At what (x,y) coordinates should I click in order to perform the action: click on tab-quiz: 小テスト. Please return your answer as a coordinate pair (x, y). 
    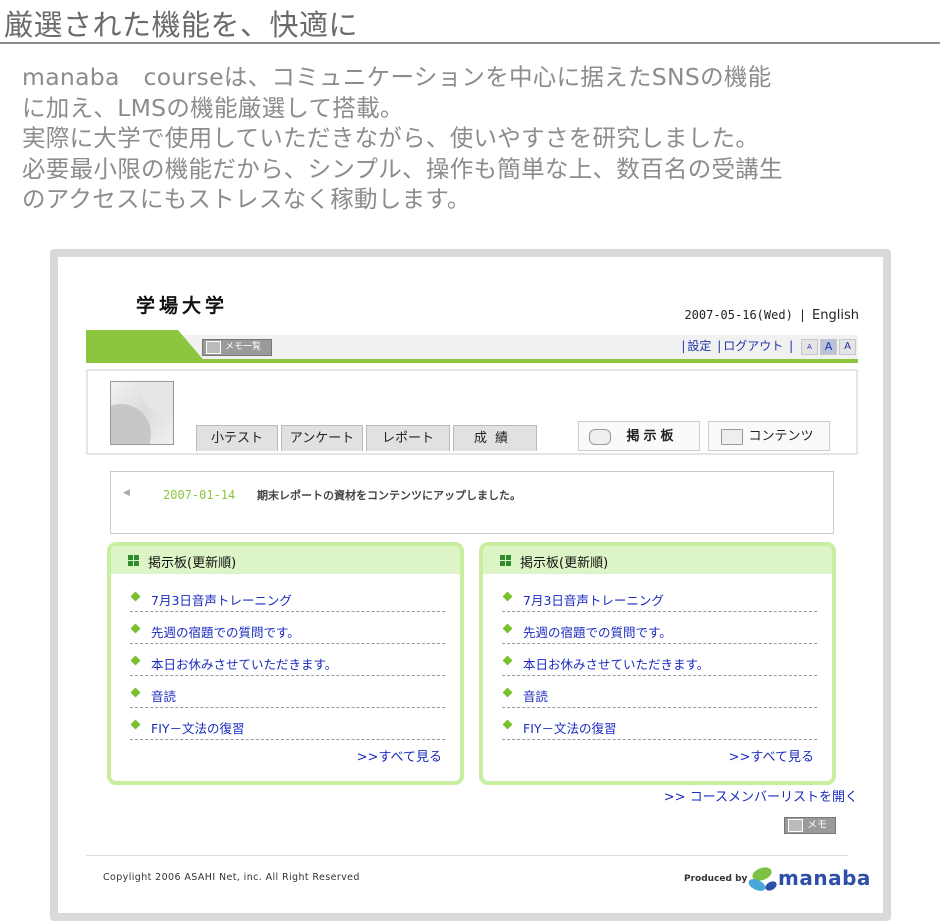
    Looking at the image, I should click on (237, 438).